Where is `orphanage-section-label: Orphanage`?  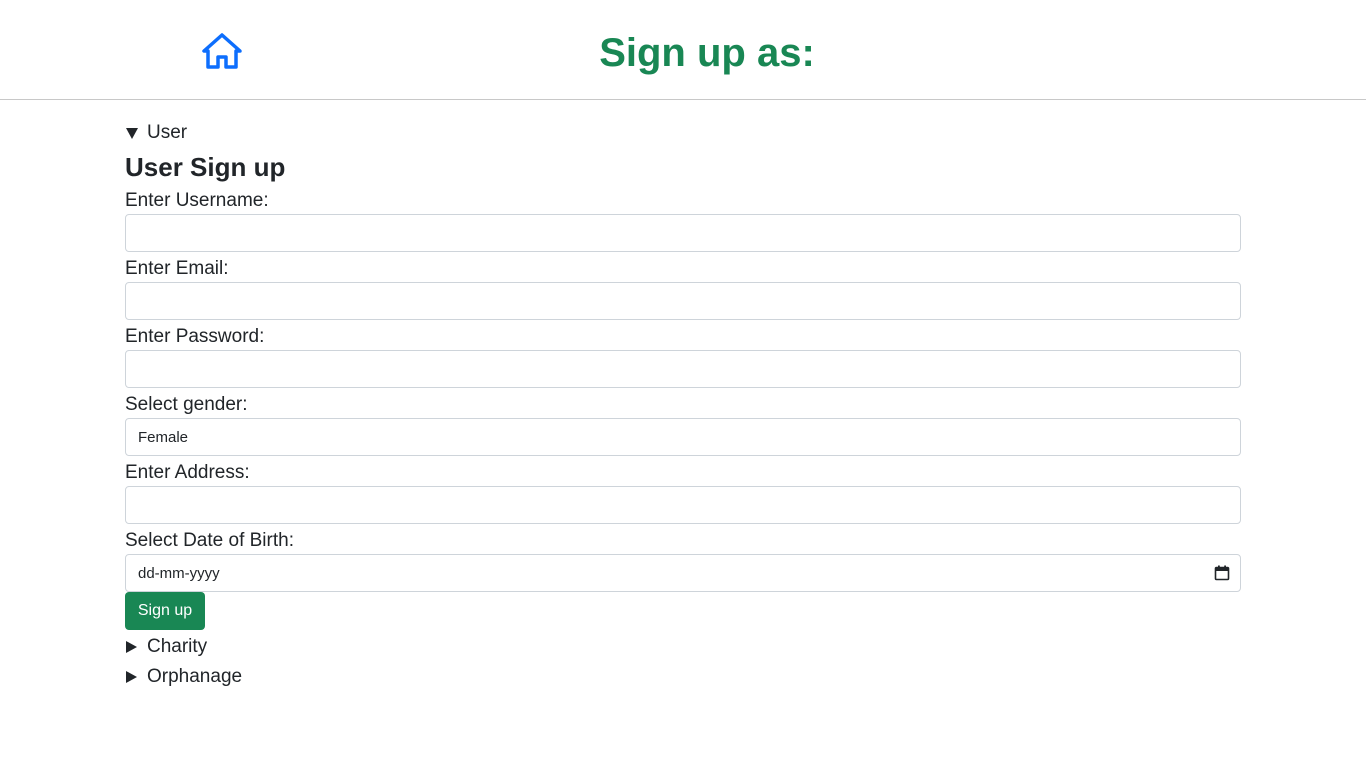
orphanage-section-label: Orphanage is located at coordinates (195, 676).